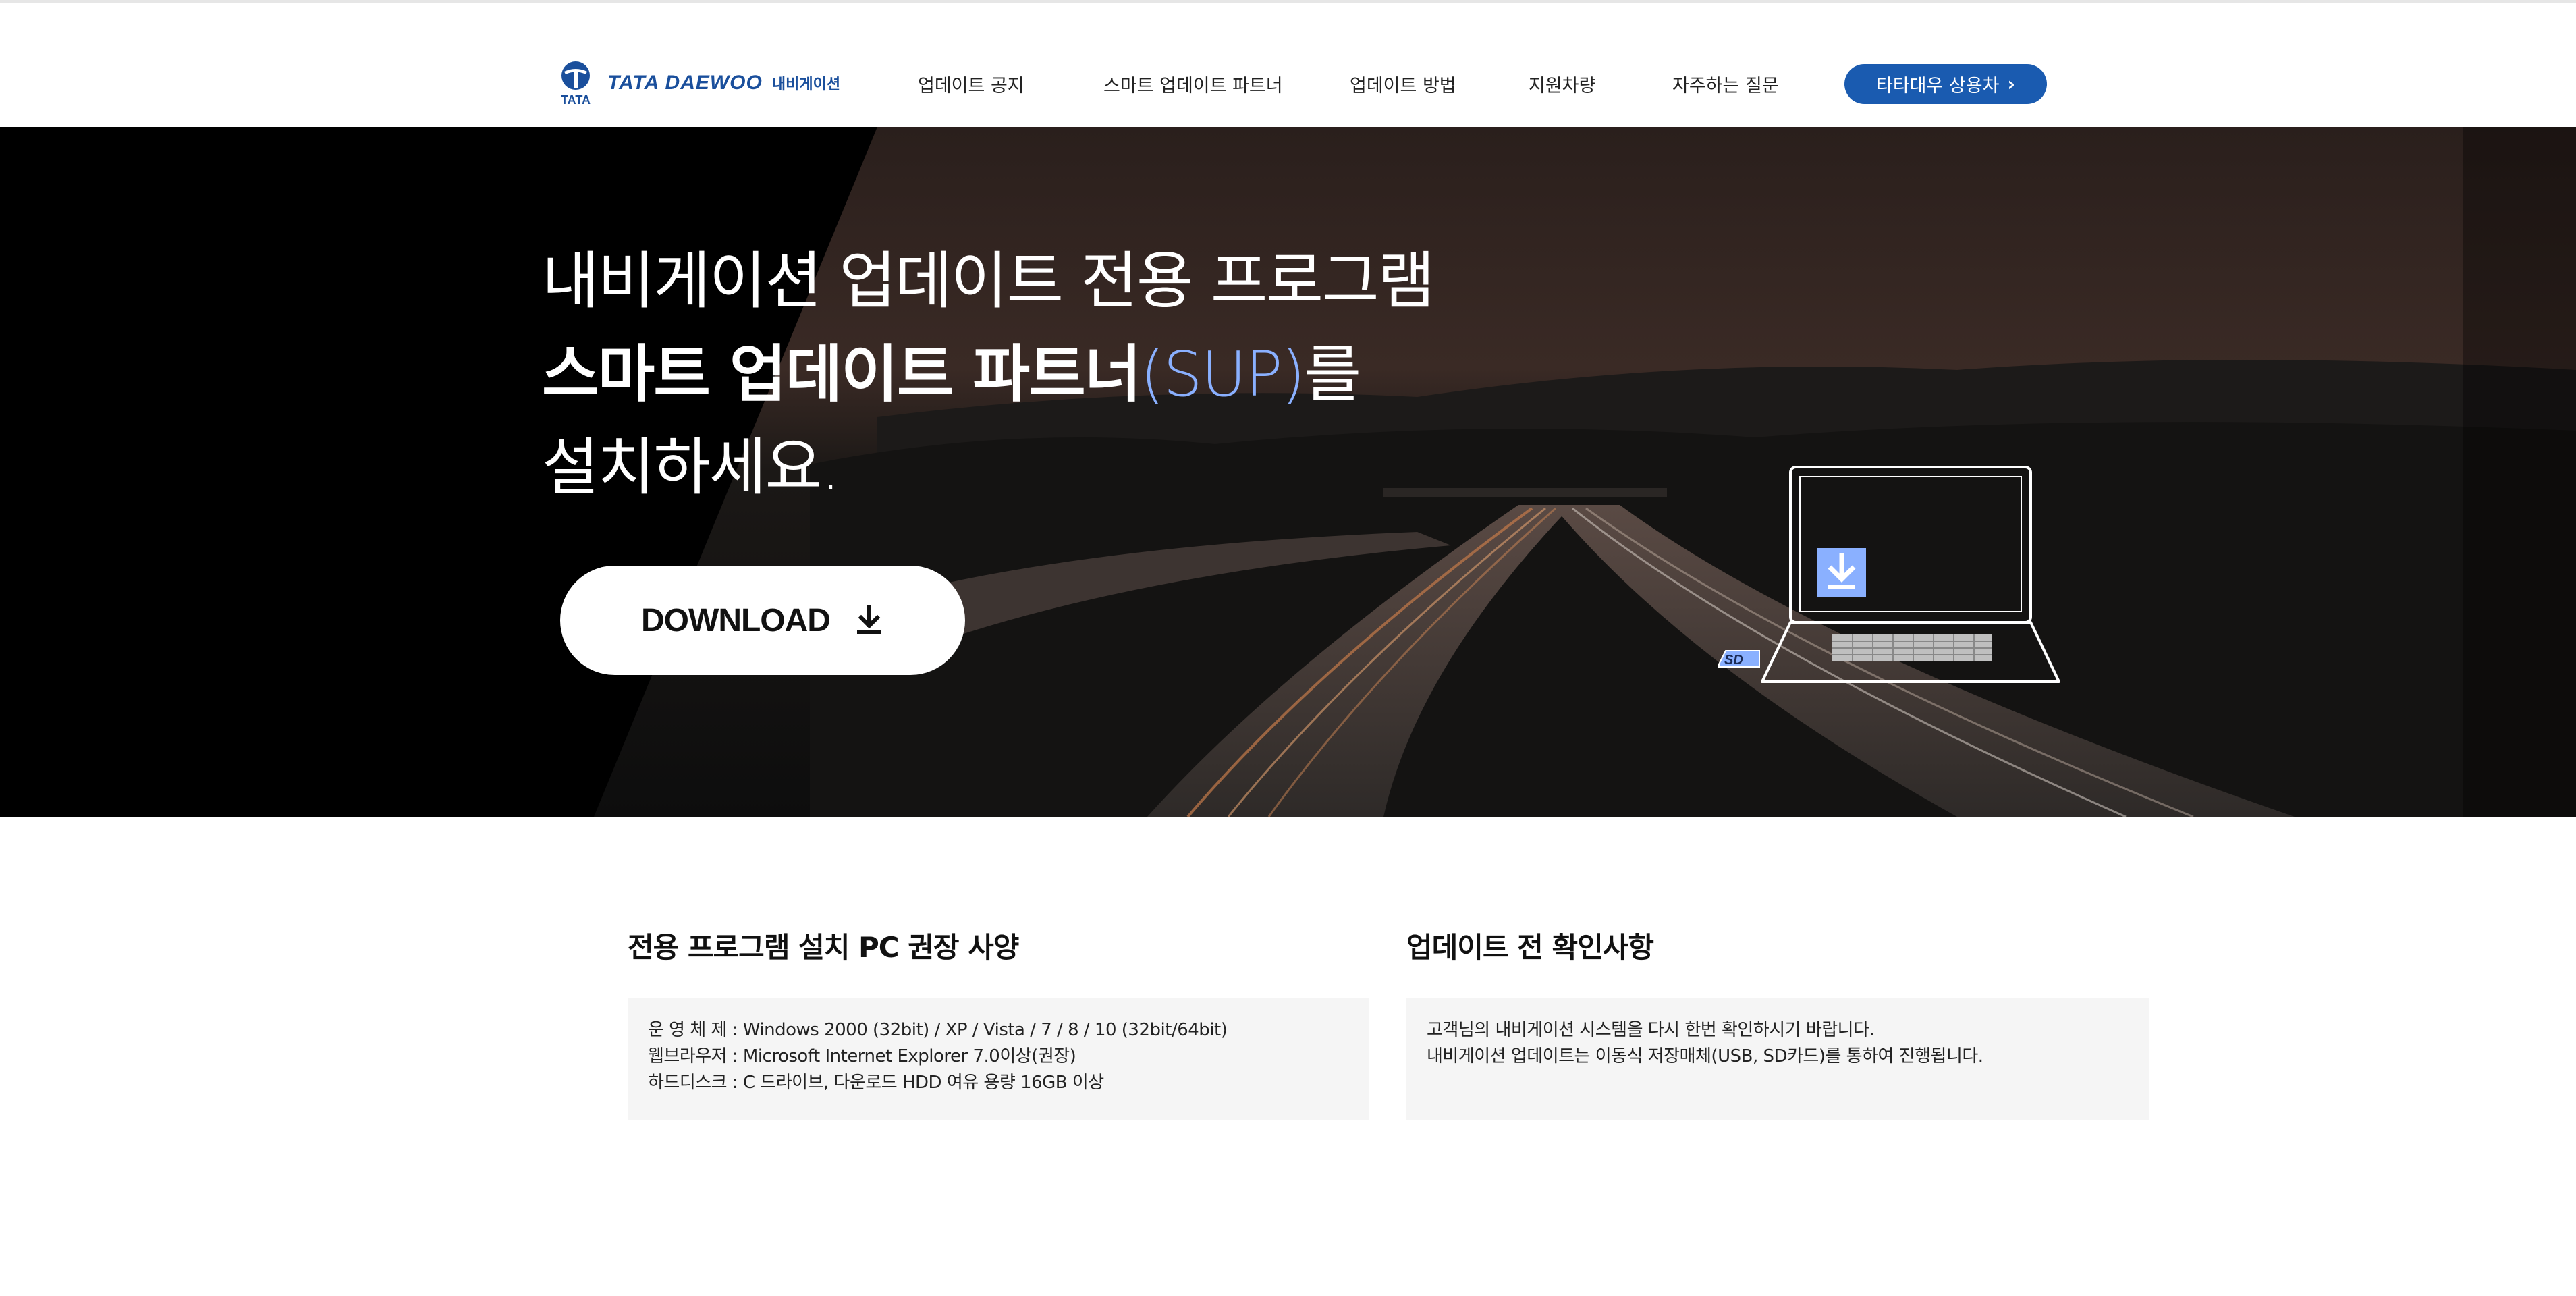 The height and width of the screenshot is (1296, 2576). I want to click on logo-wordmark: TATA DAEWOO, so click(685, 83).